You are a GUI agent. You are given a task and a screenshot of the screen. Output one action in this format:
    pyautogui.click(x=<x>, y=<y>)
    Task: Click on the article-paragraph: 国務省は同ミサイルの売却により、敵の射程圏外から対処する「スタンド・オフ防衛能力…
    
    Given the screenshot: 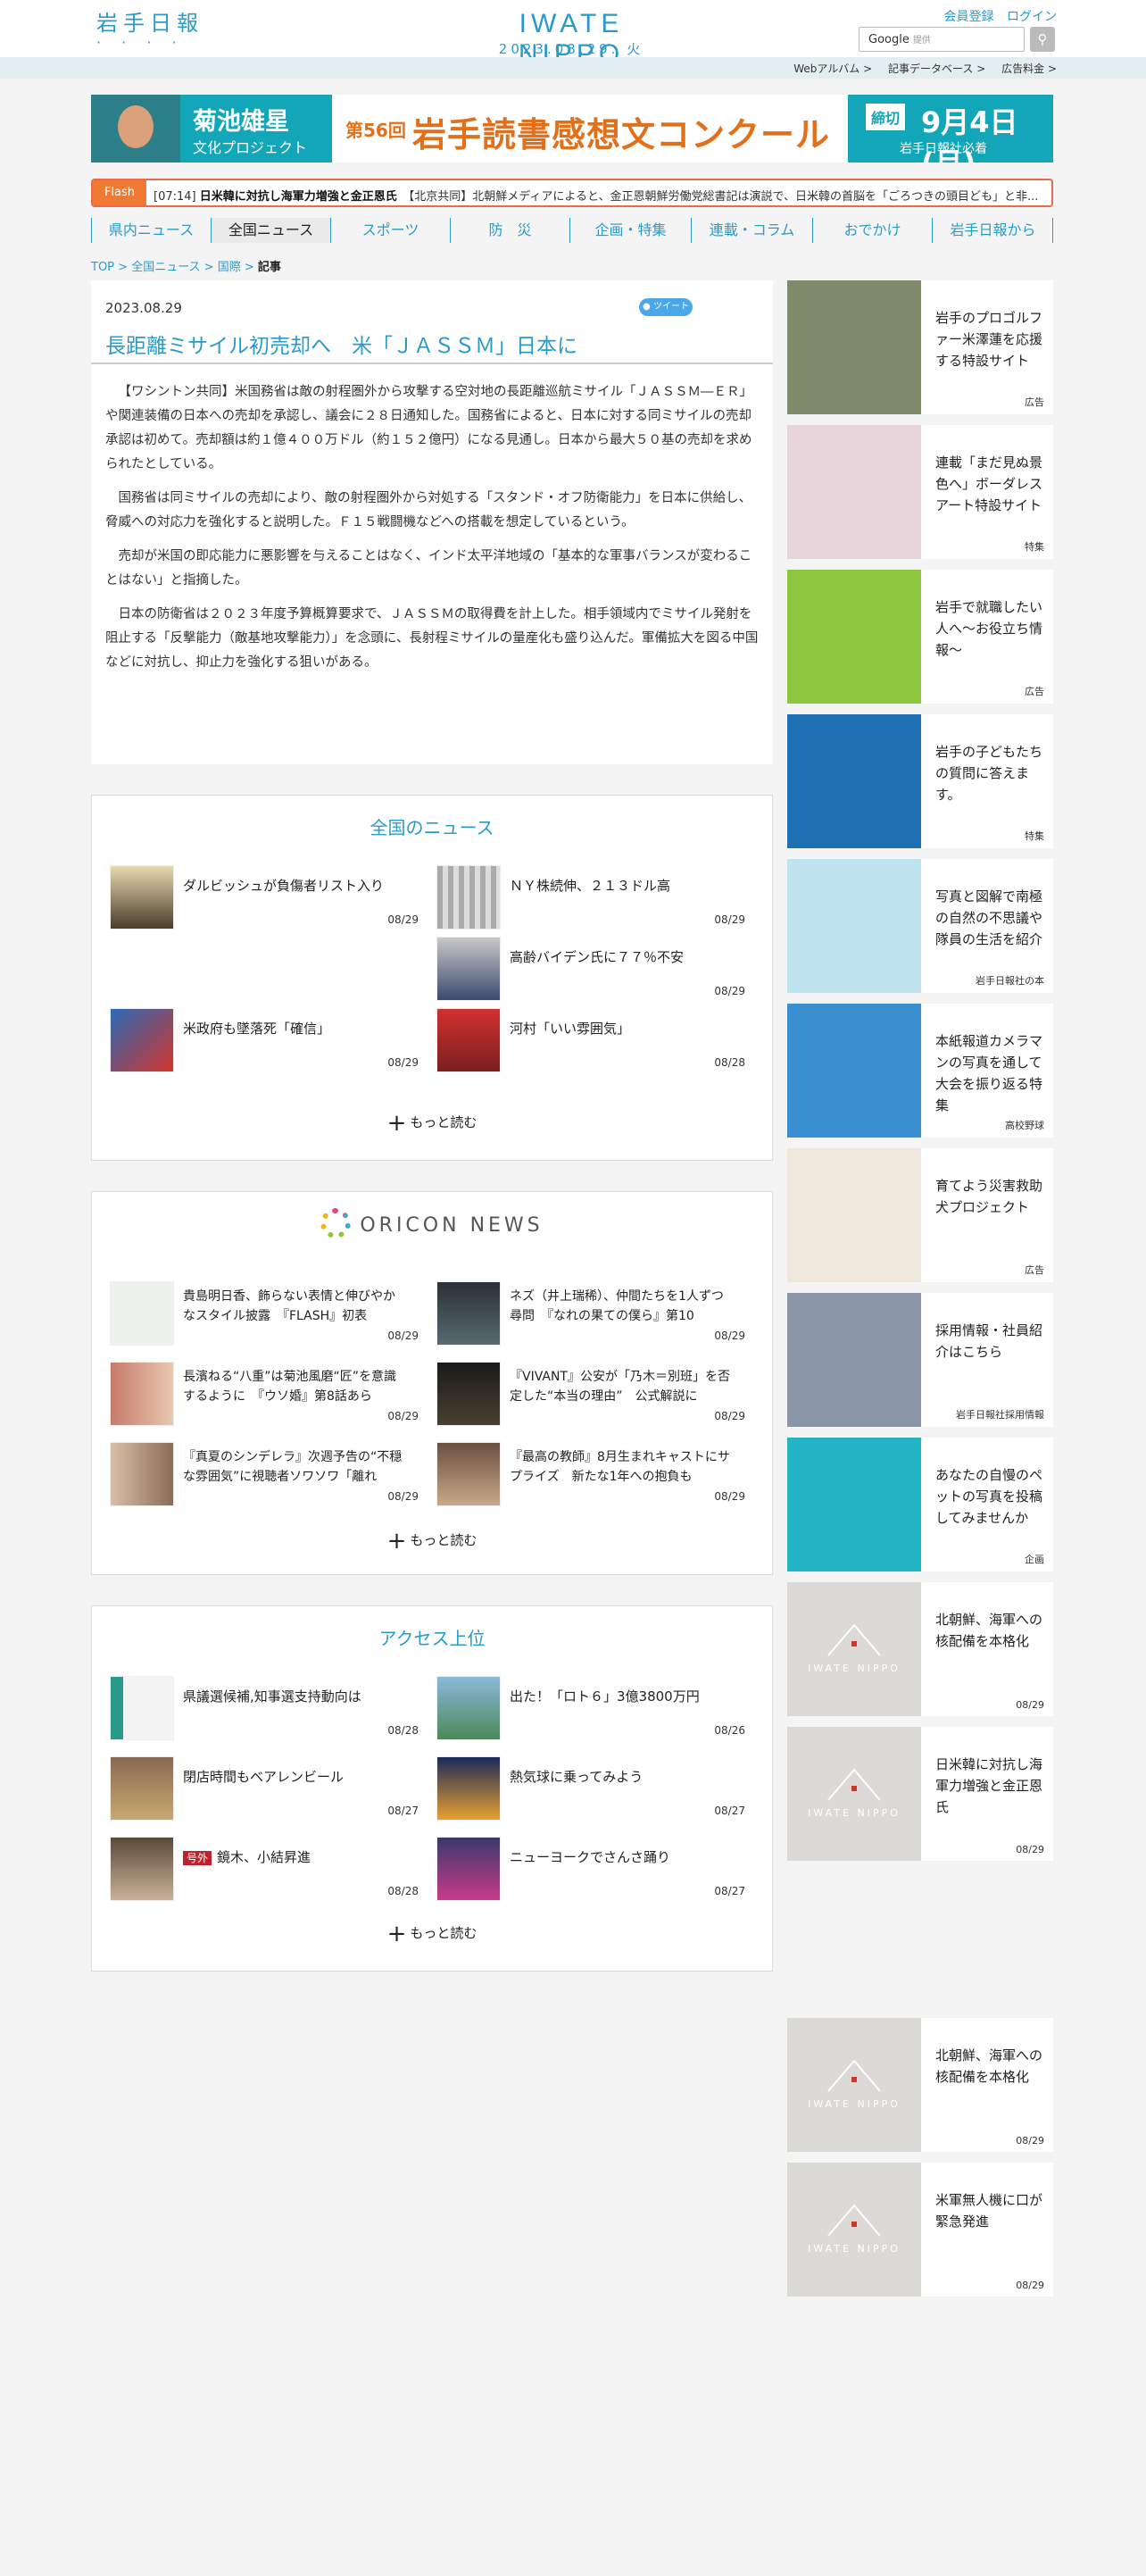 What is the action you would take?
    pyautogui.click(x=428, y=510)
    